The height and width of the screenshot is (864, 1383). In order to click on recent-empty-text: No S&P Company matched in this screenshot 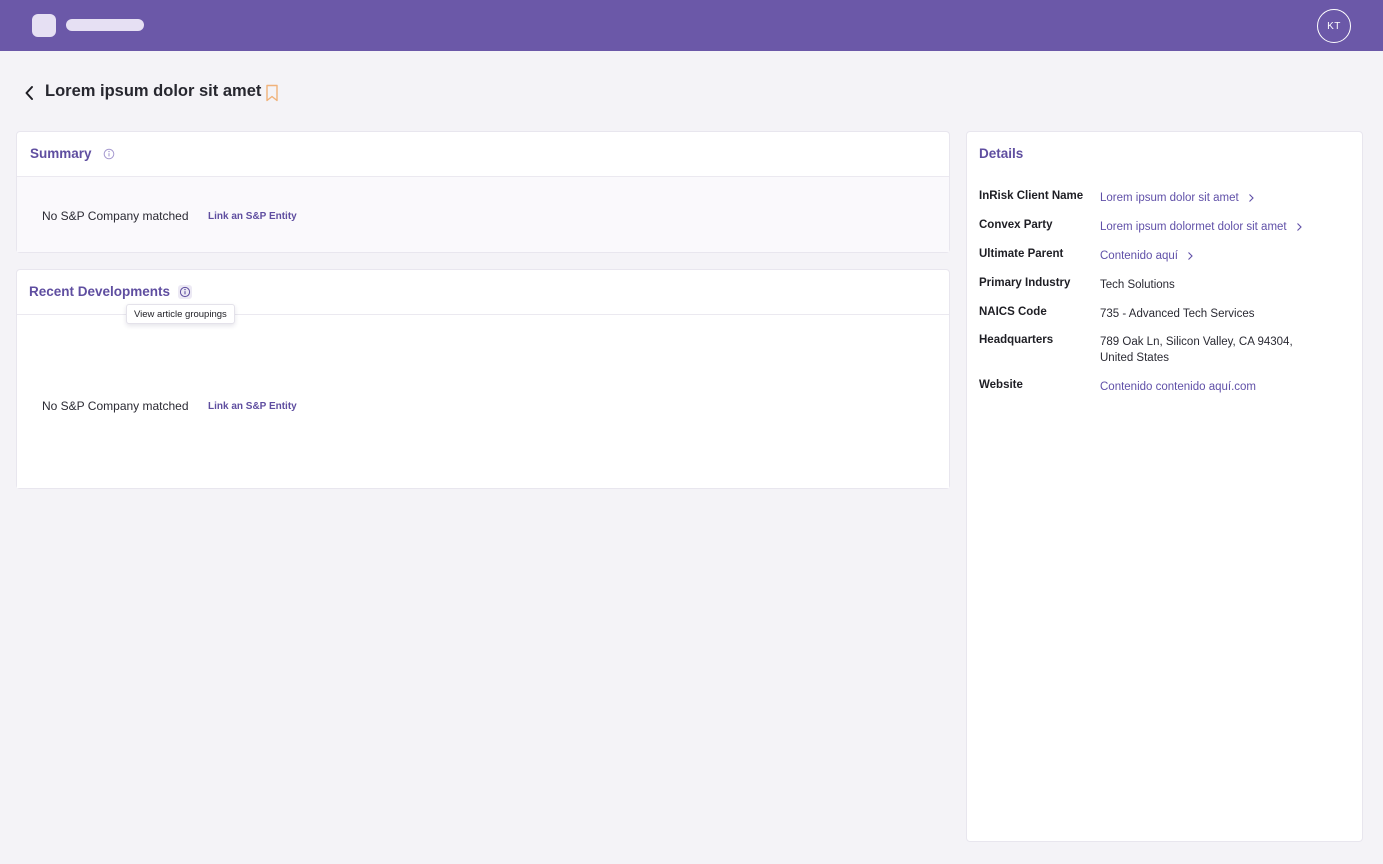, I will do `click(115, 406)`.